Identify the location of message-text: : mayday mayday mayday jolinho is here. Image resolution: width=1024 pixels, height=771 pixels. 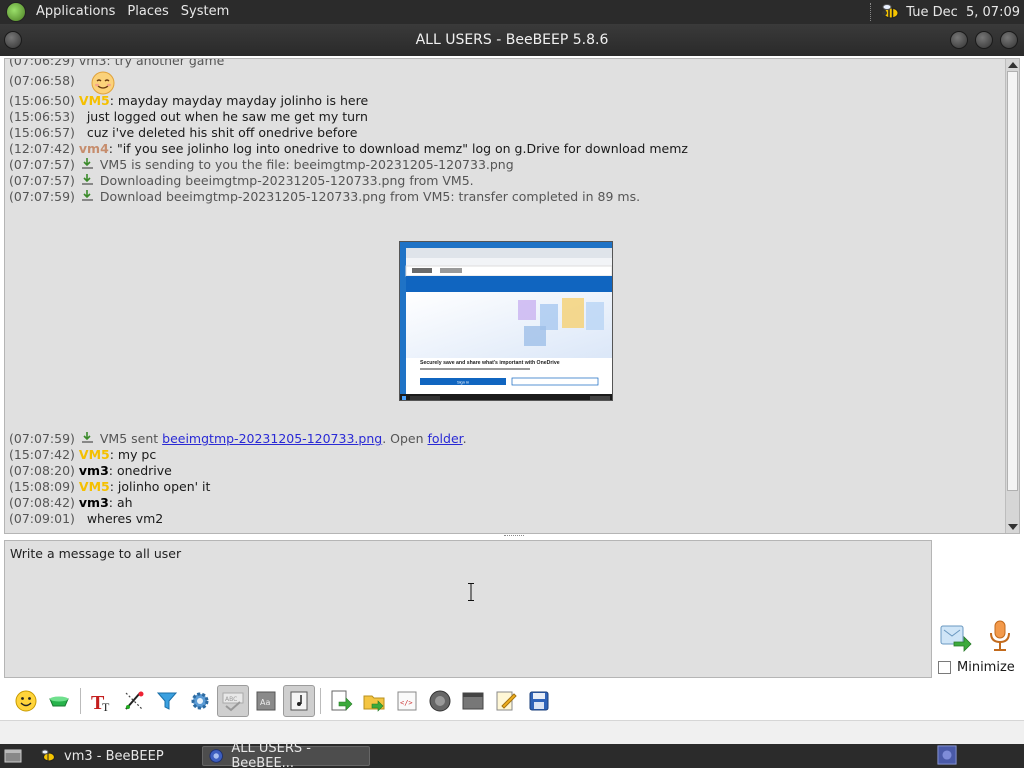
(239, 100).